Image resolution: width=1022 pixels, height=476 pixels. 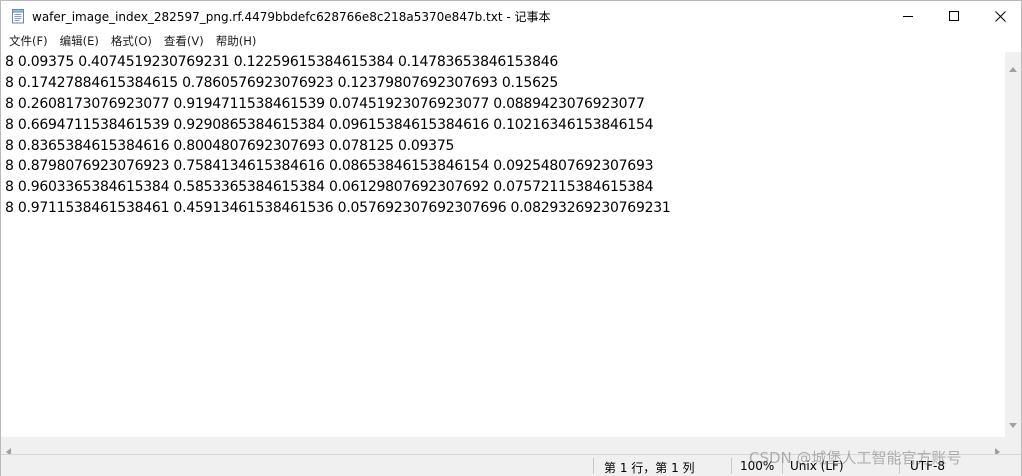 I want to click on menu-view: 查看(V), so click(x=184, y=41).